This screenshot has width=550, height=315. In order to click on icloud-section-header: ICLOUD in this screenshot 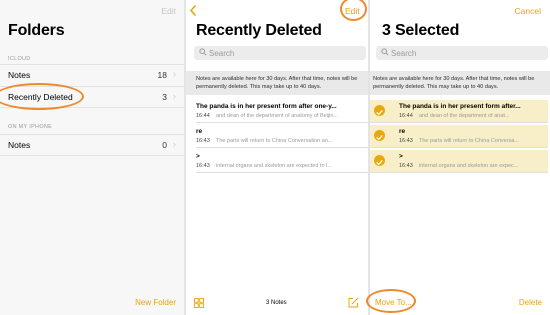, I will do `click(19, 59)`.